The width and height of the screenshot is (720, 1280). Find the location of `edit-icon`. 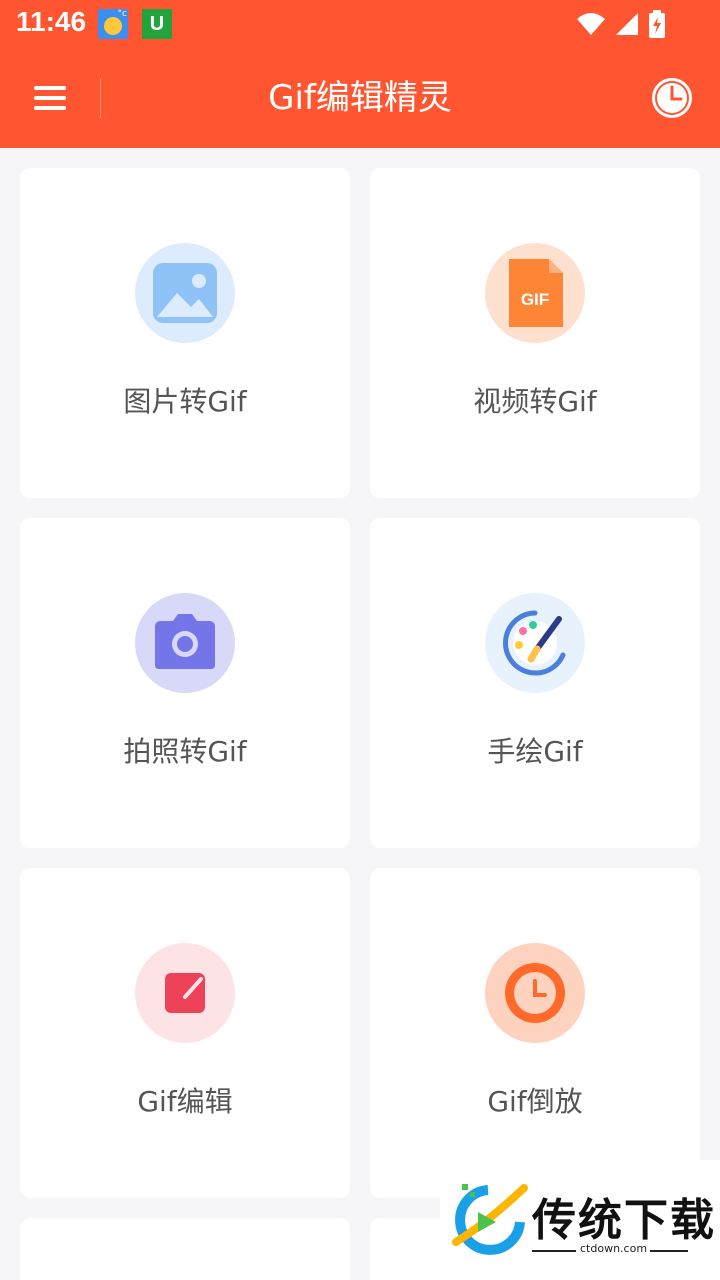

edit-icon is located at coordinates (185, 993).